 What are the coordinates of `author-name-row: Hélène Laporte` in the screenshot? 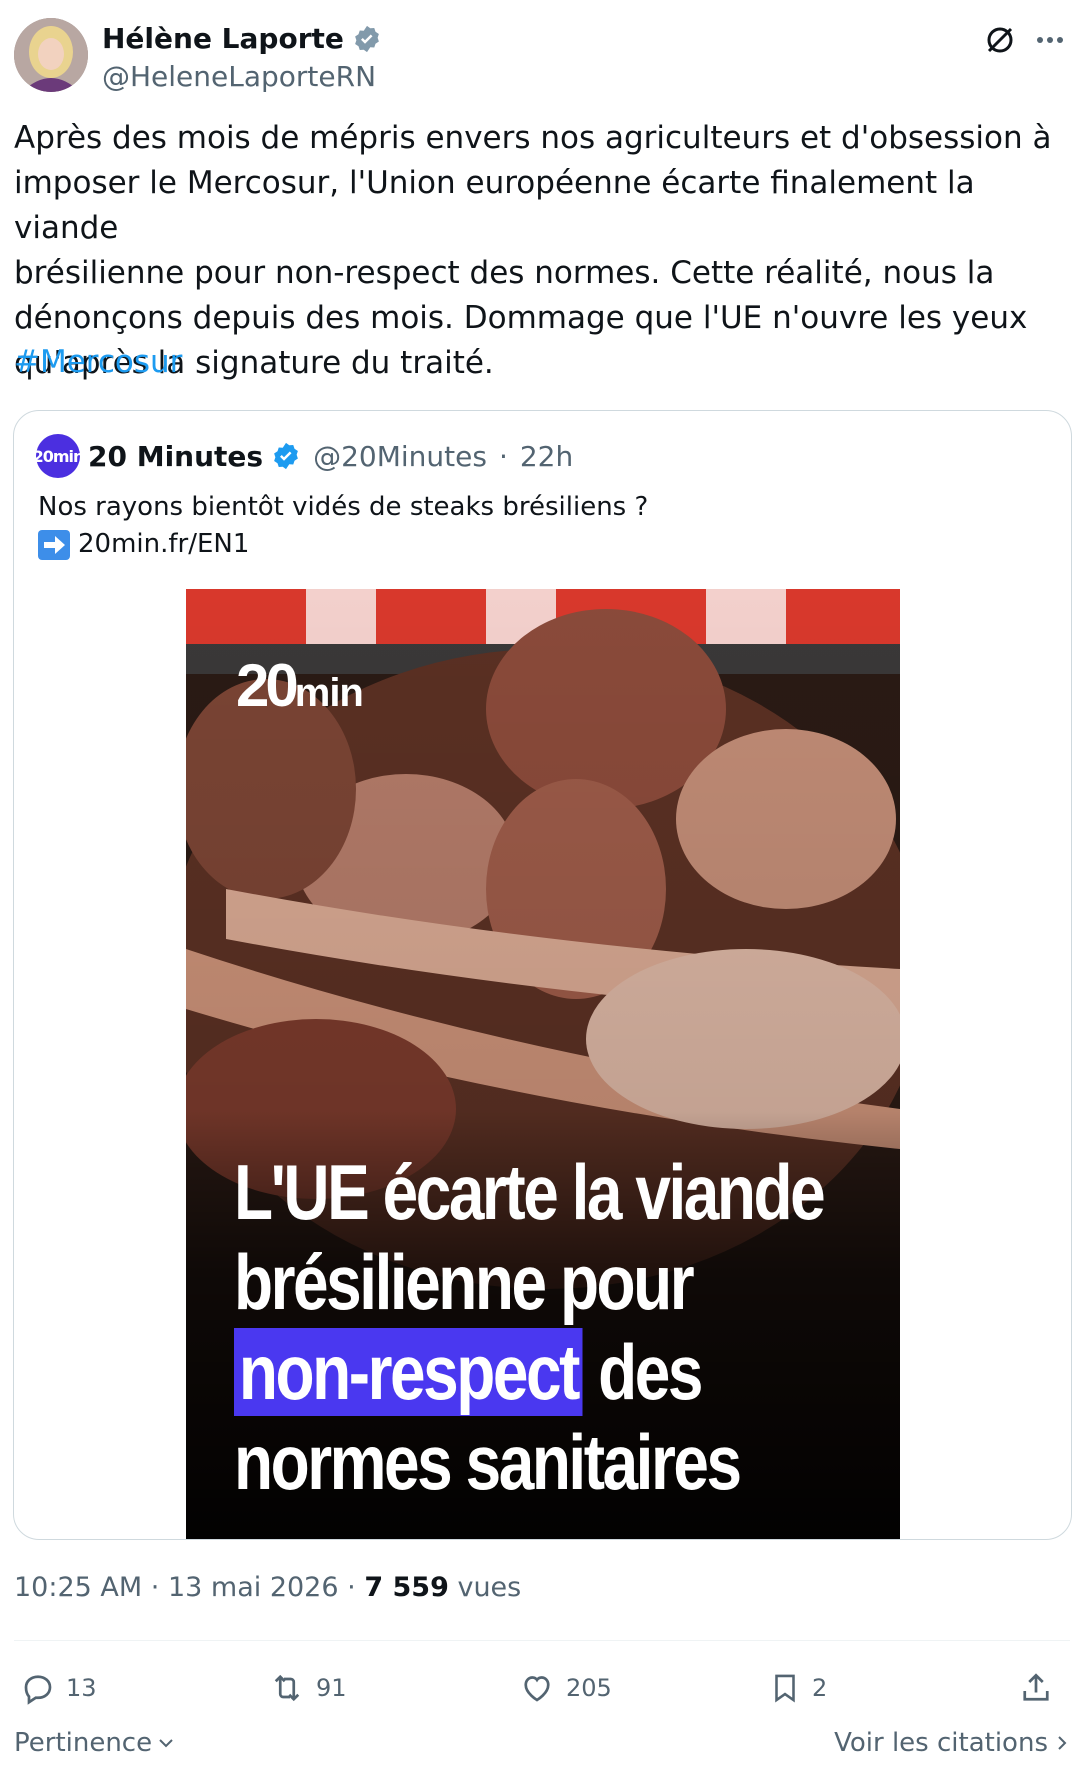 It's located at (242, 38).